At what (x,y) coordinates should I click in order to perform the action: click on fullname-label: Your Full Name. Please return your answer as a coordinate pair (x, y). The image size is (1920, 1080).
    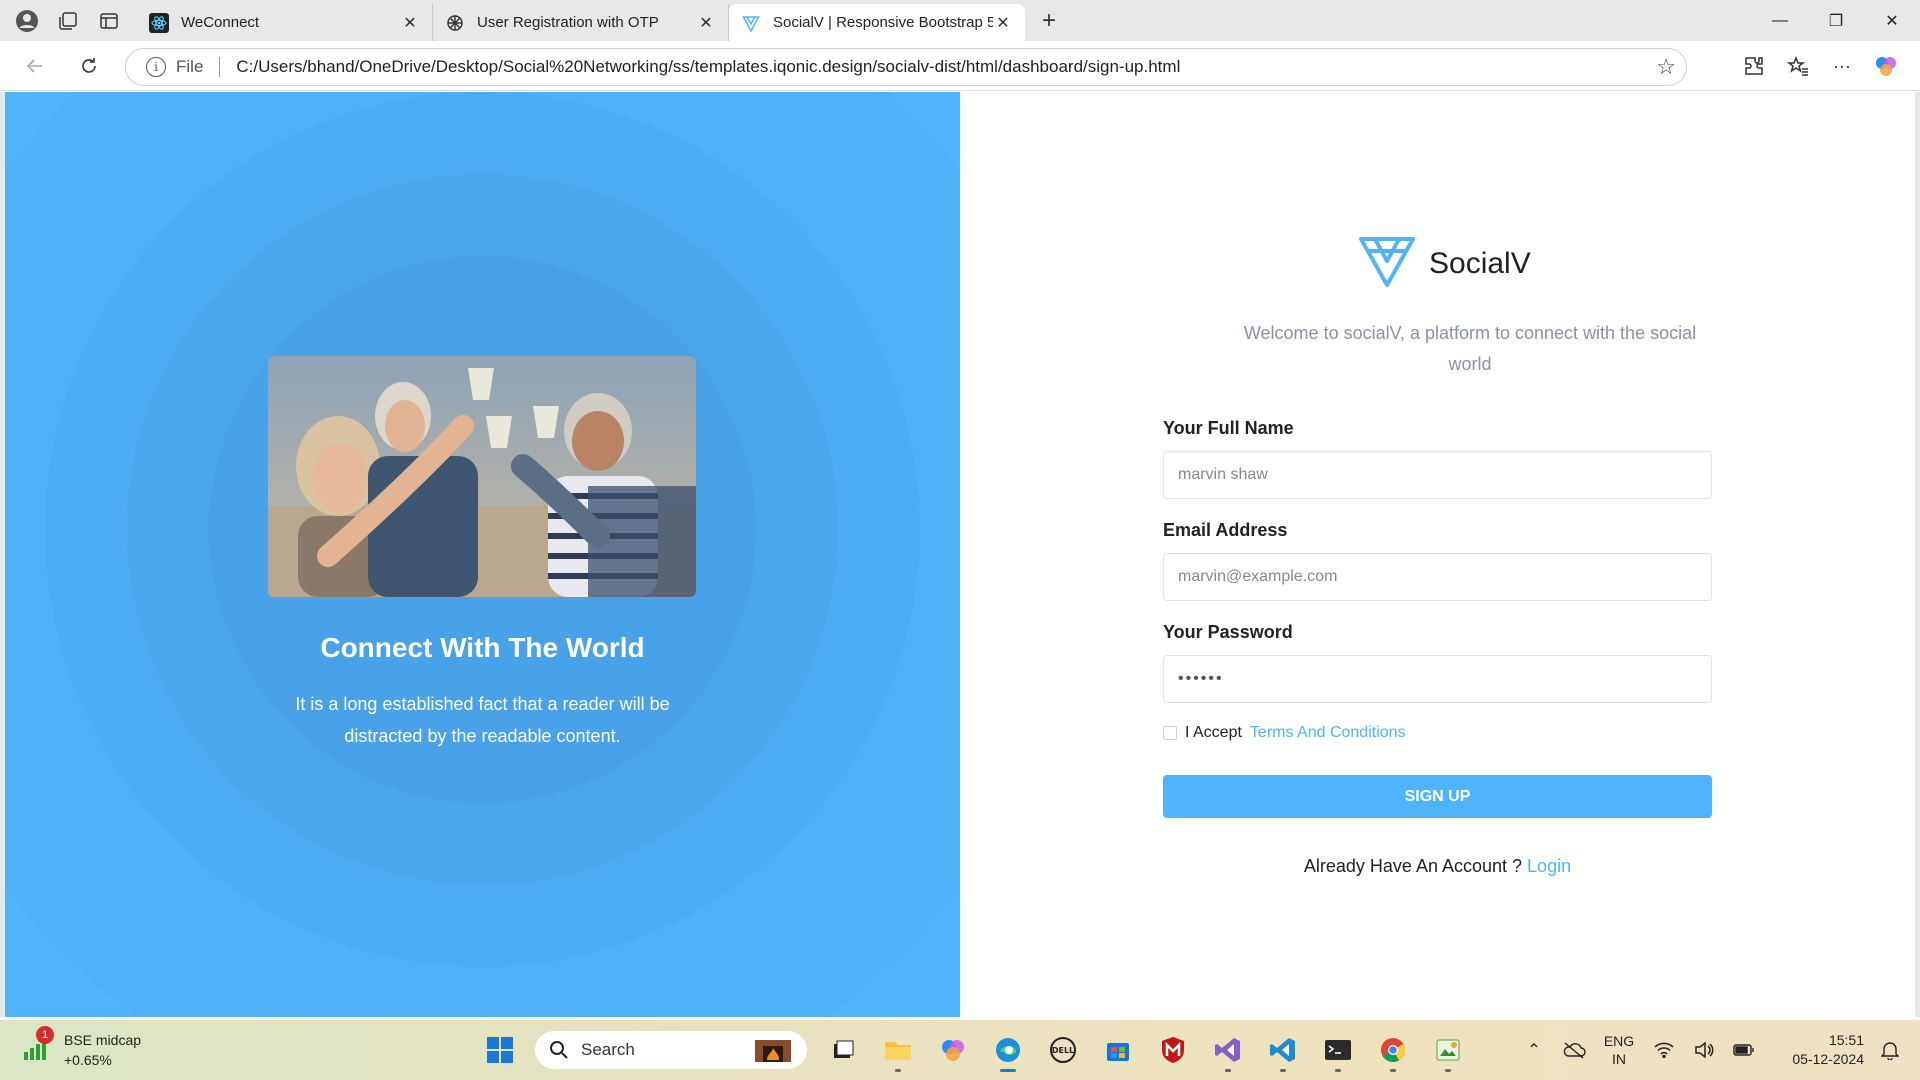
    Looking at the image, I should click on (1228, 428).